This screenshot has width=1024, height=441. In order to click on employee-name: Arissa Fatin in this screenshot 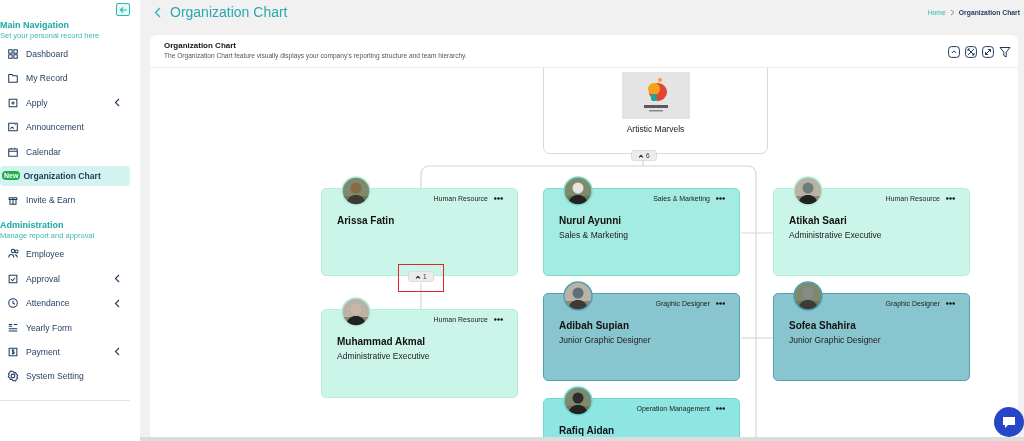, I will do `click(366, 220)`.